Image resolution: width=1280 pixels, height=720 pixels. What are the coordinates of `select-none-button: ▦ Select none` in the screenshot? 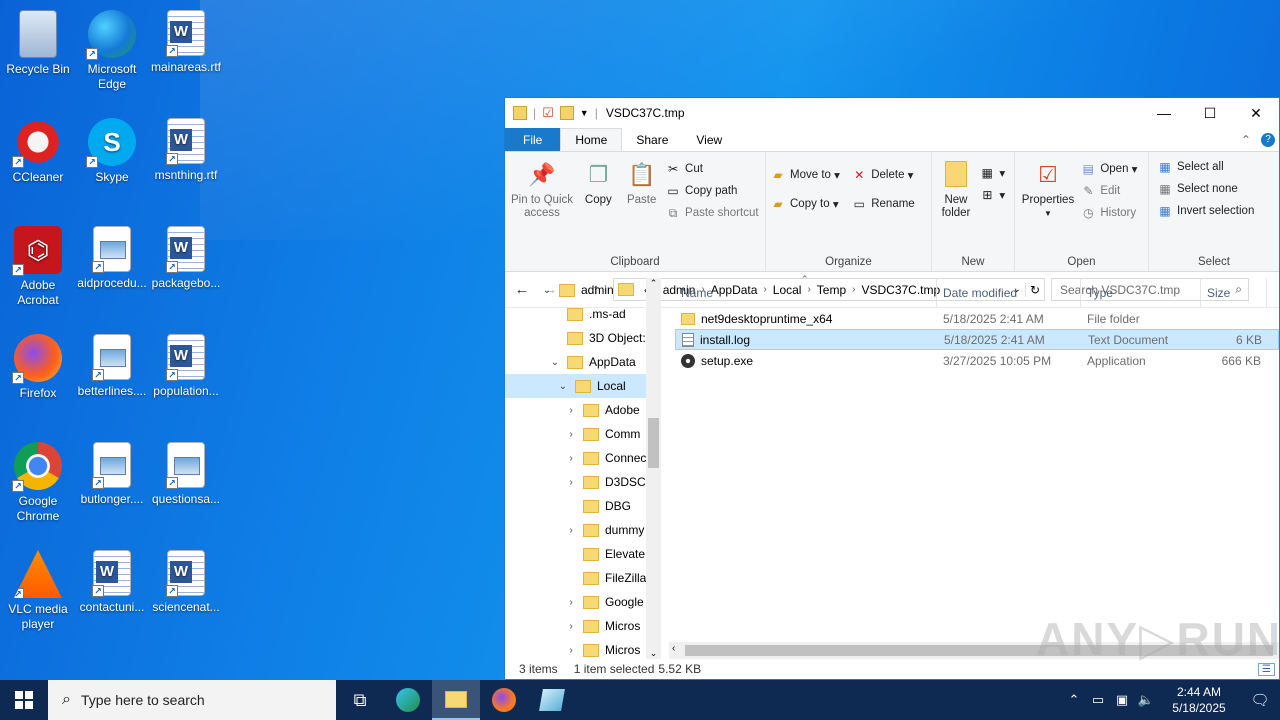 It's located at (1216, 189).